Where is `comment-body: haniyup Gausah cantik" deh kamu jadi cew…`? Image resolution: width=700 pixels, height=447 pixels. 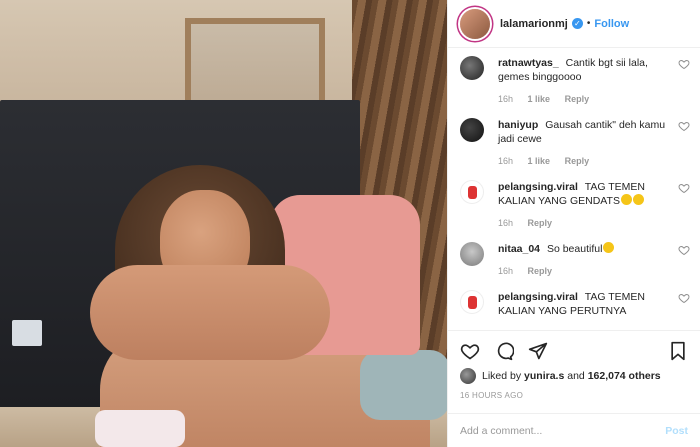
comment-body: haniyup Gausah cantik" deh kamu jadi cew… is located at coordinates (585, 143).